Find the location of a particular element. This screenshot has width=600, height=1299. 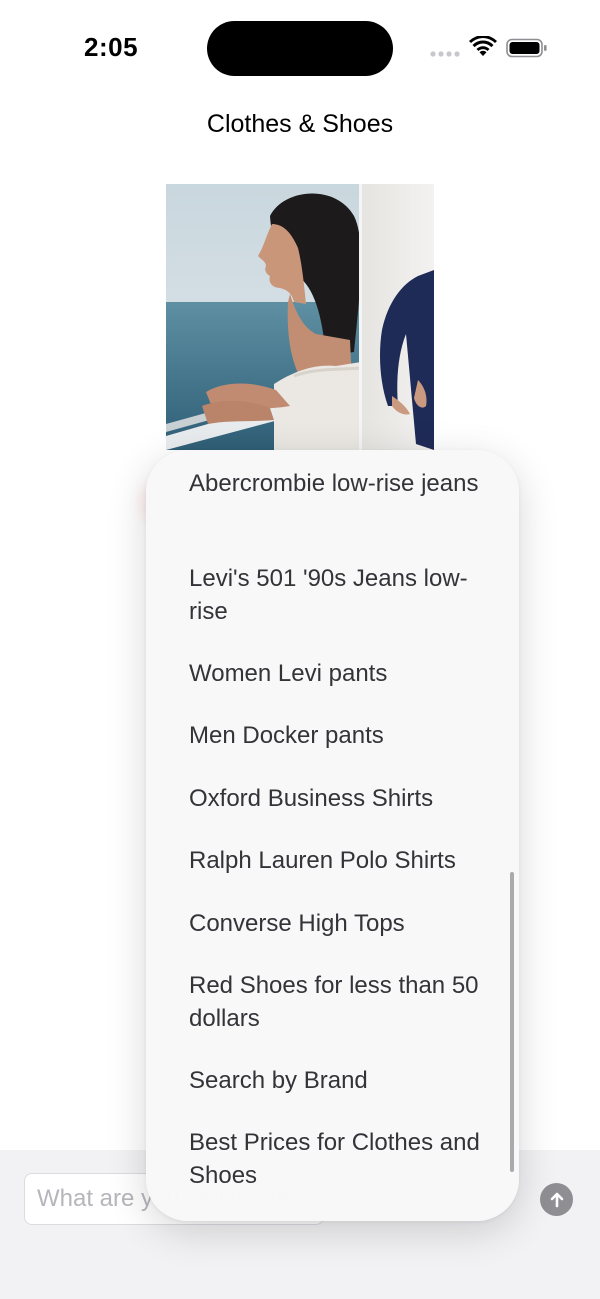

send-button is located at coordinates (556, 1199).